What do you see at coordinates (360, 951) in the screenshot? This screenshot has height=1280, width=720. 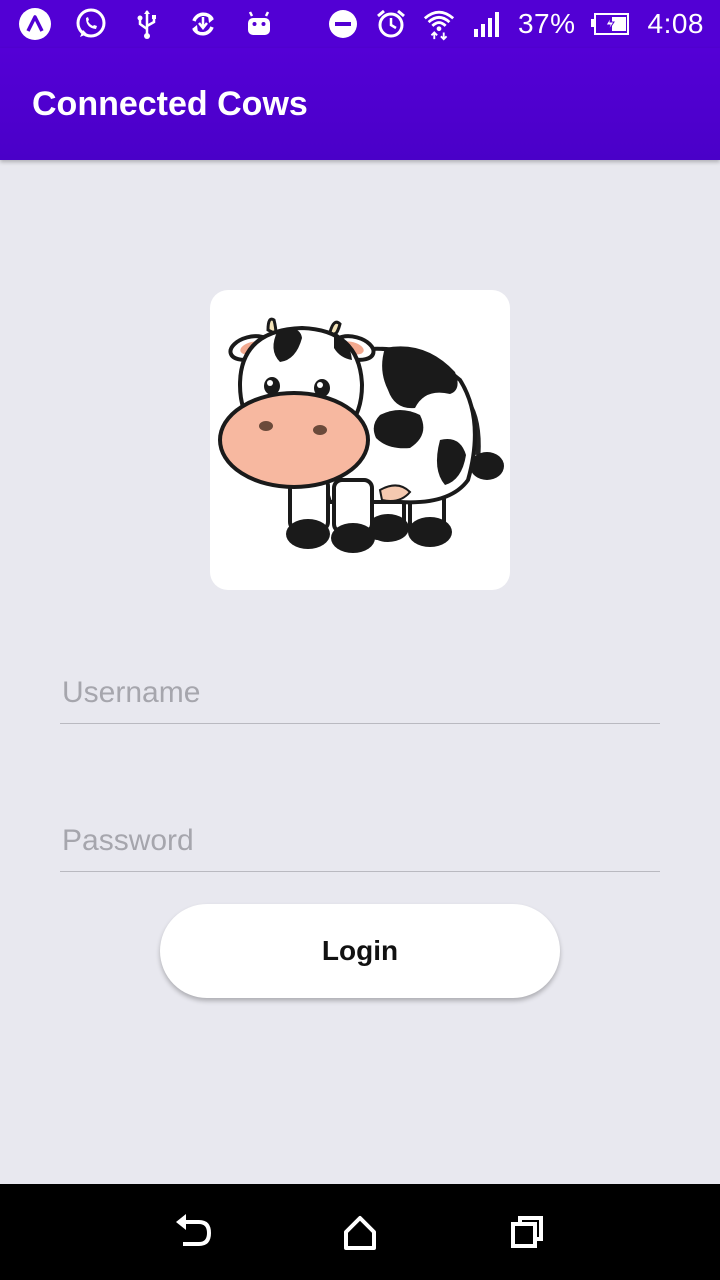 I see `login-button: Login` at bounding box center [360, 951].